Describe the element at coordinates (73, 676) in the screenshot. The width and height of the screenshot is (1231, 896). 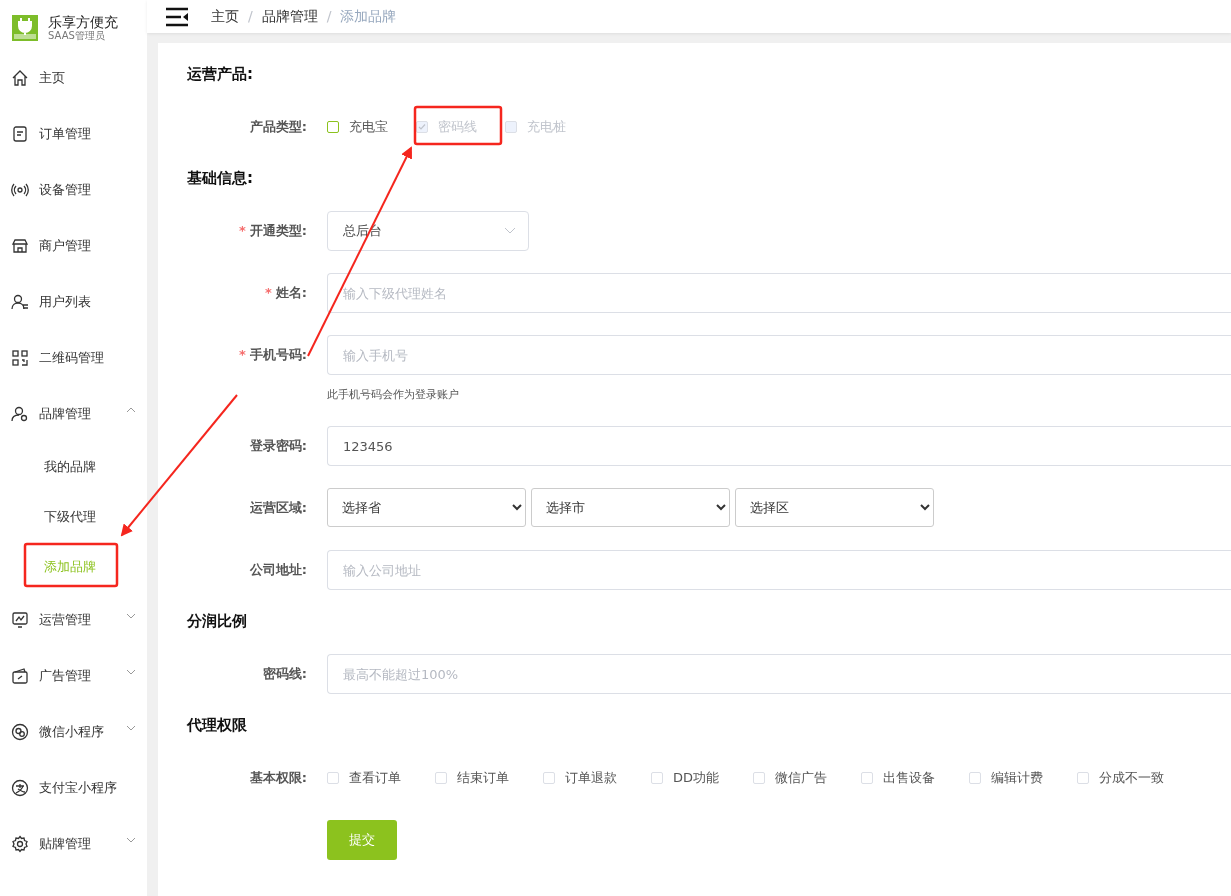
I see `sidebar-item: 广告管理` at that location.